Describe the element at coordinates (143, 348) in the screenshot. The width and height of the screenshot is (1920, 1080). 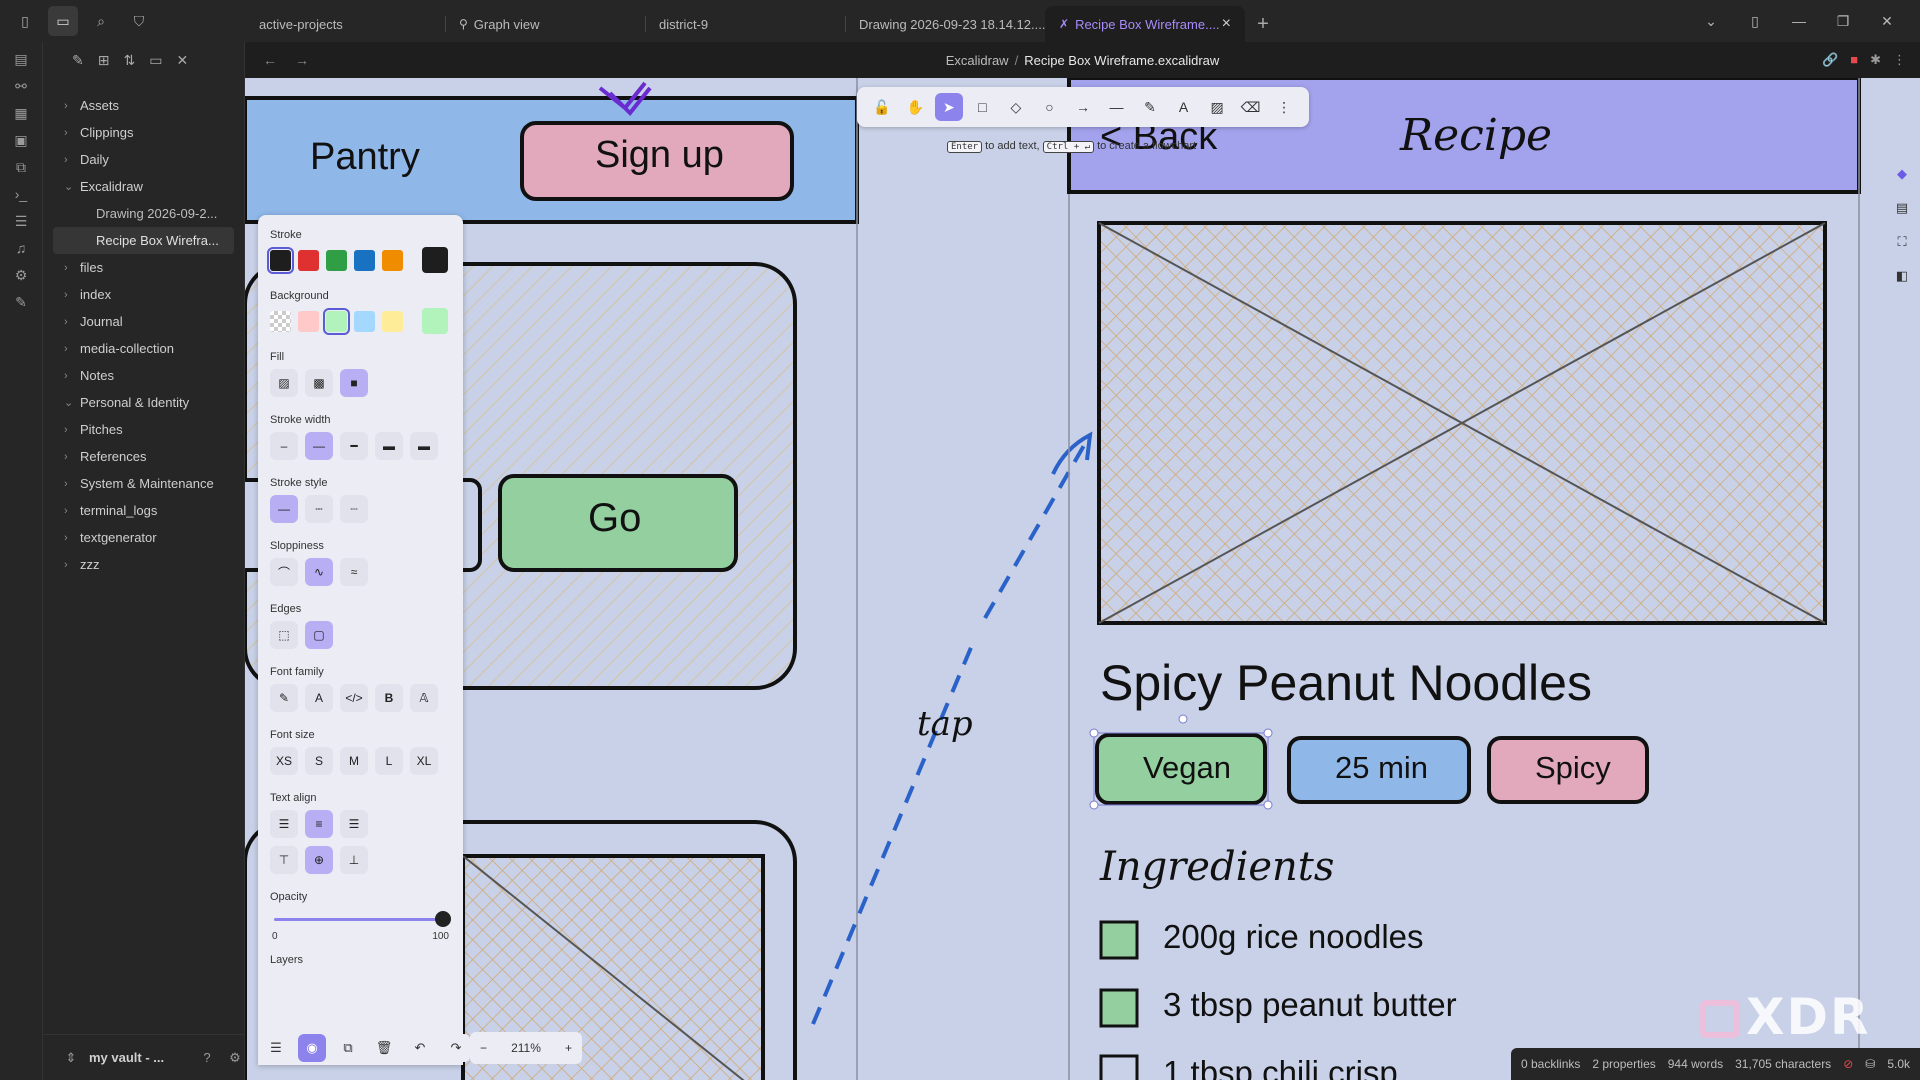
I see `tree-folder-media-collection: › media-collection` at that location.